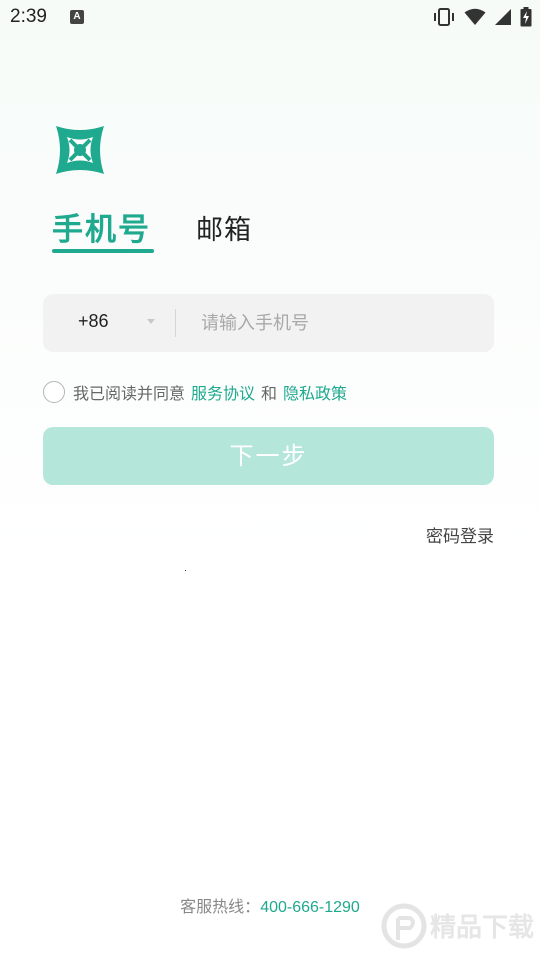  Describe the element at coordinates (482, 928) in the screenshot. I see `watermark-text: 精品下载` at that location.